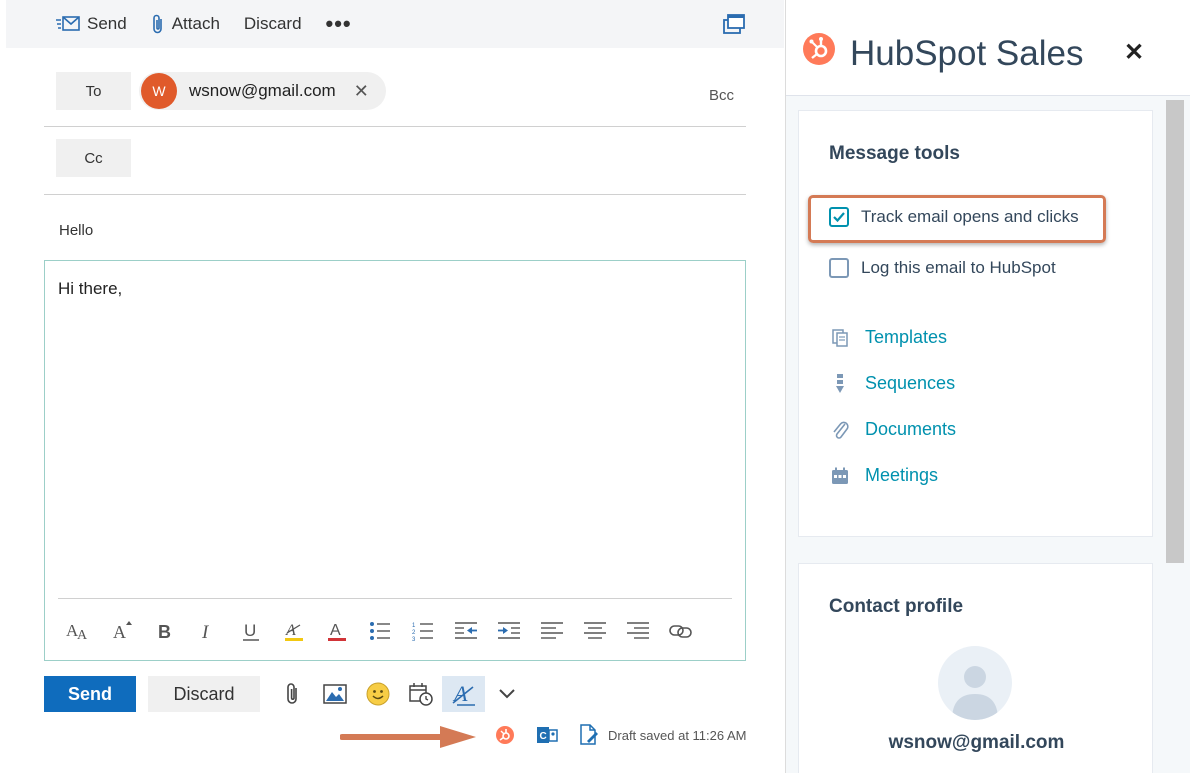 This screenshot has width=1190, height=773. Describe the element at coordinates (90, 694) in the screenshot. I see `send-button: Send` at that location.